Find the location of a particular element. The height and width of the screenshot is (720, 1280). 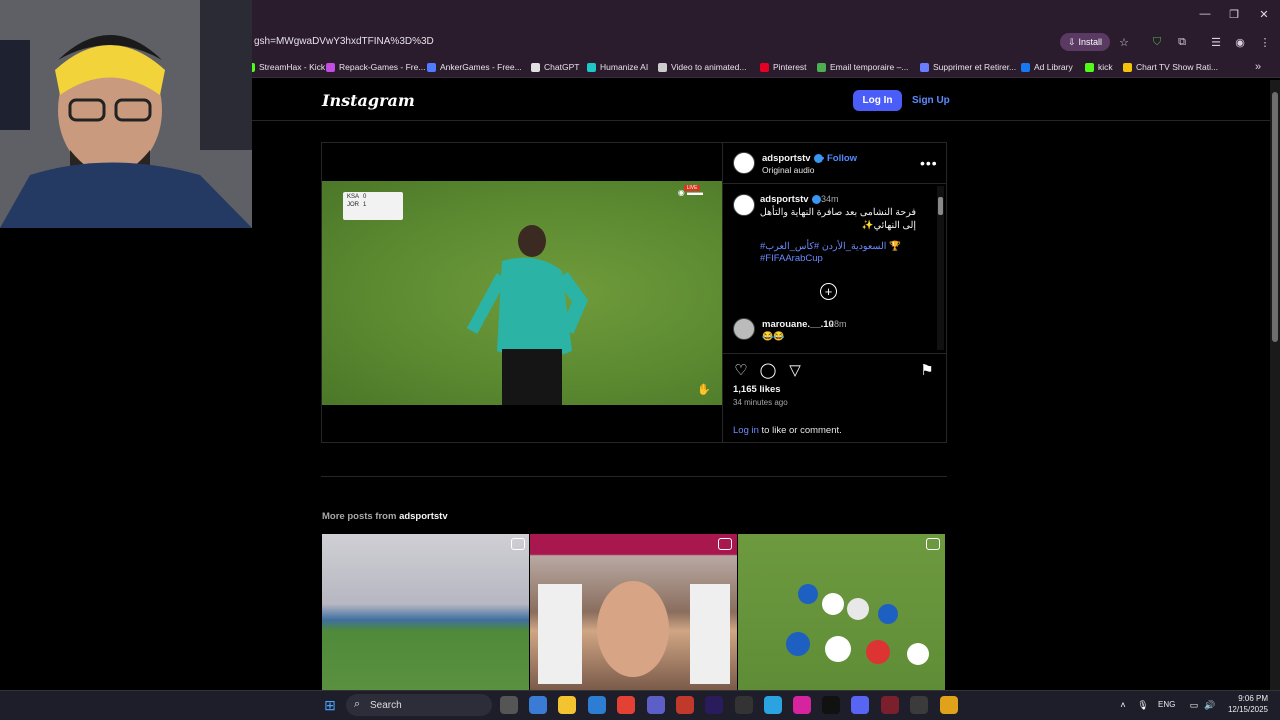

bookmark-star-icon: ☆ is located at coordinates (1124, 42).